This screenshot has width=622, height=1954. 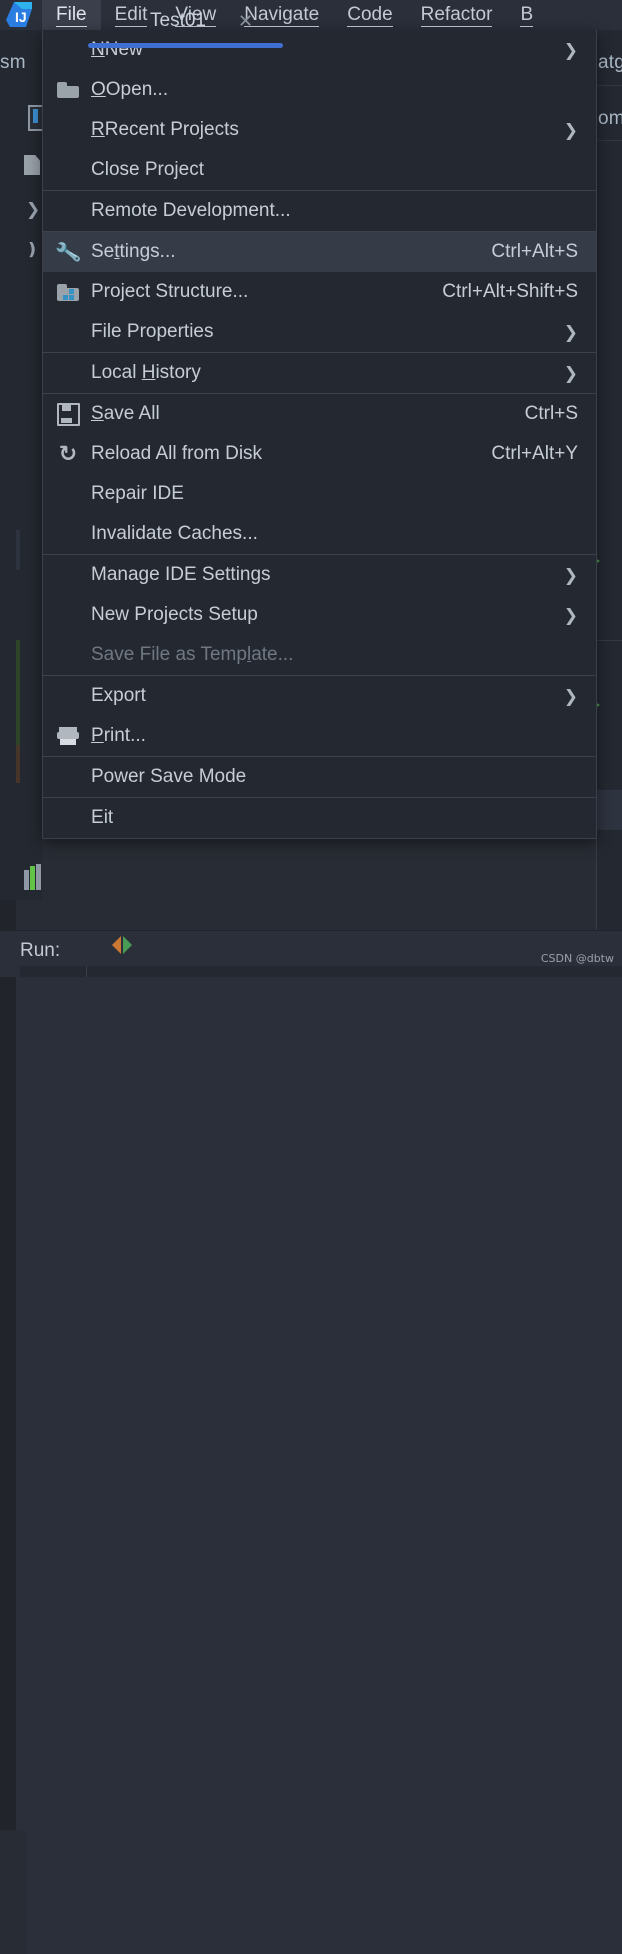 I want to click on vcs-modified-marker, so click(x=18, y=764).